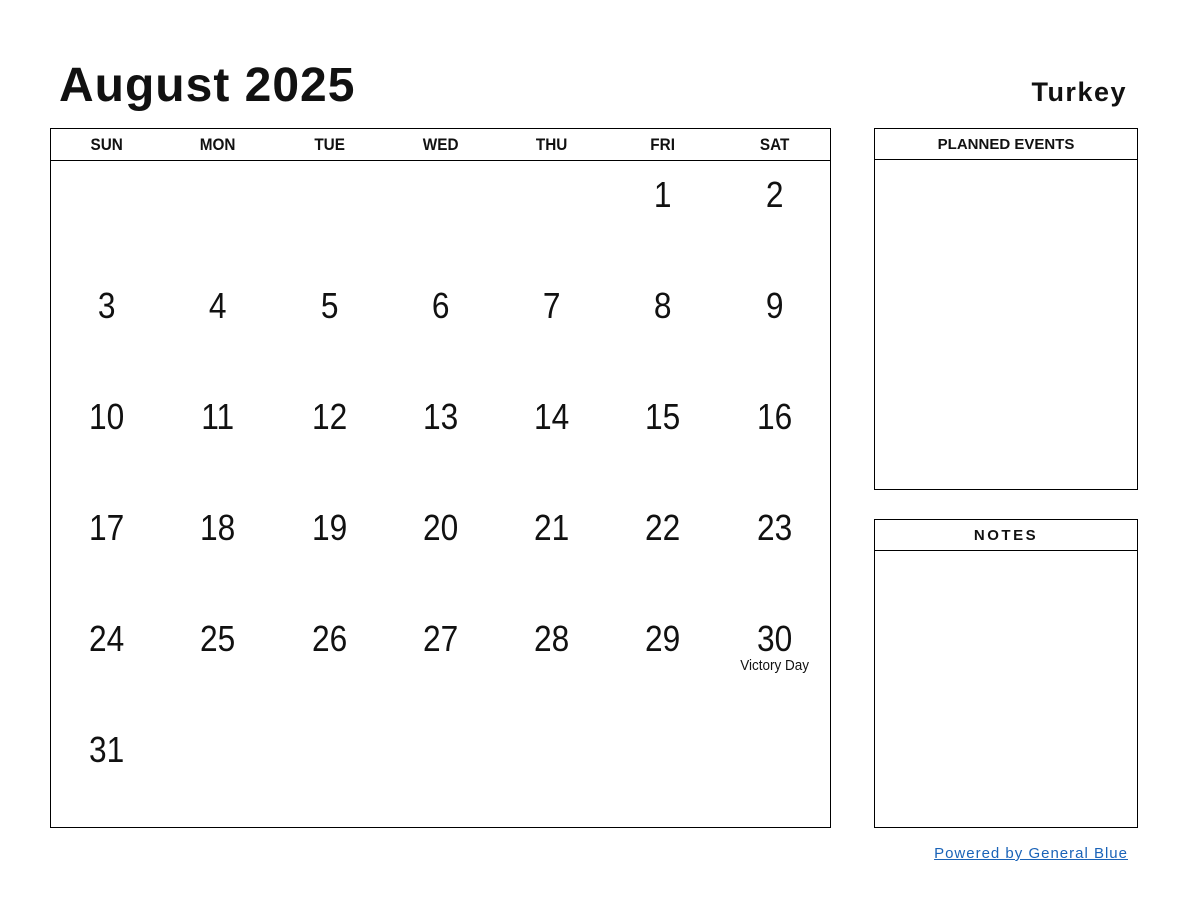  What do you see at coordinates (663, 527) in the screenshot?
I see `day-number: 22` at bounding box center [663, 527].